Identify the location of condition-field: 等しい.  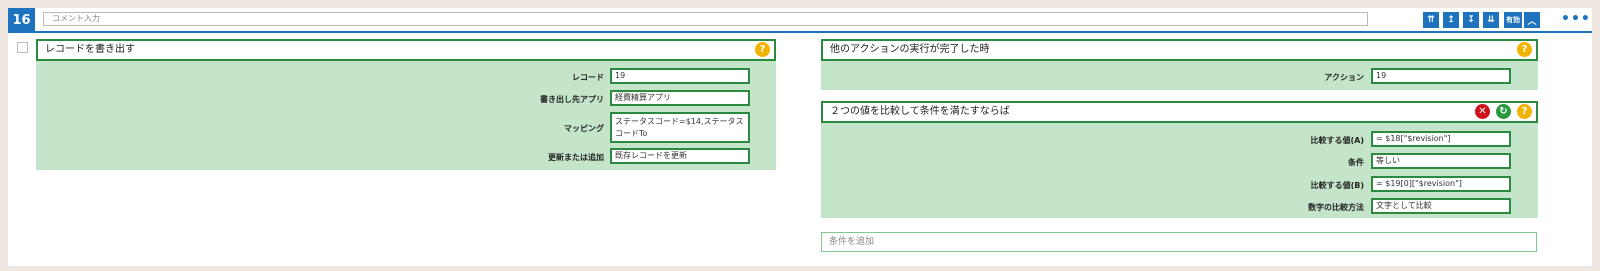
(1441, 161).